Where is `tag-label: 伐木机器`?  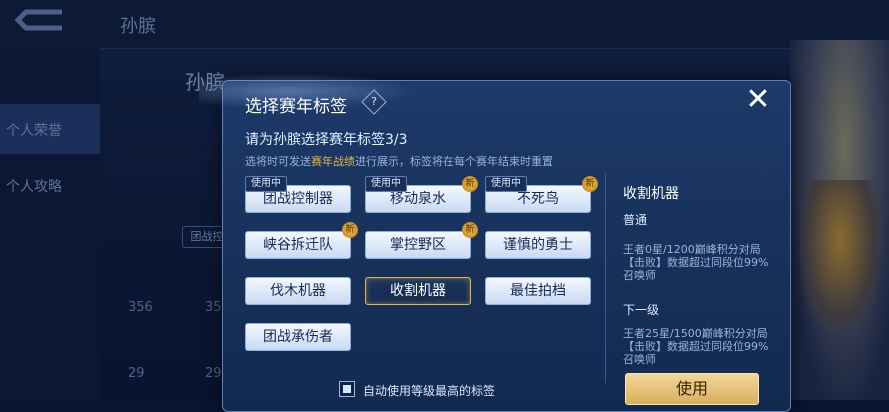 tag-label: 伐木机器 is located at coordinates (298, 291).